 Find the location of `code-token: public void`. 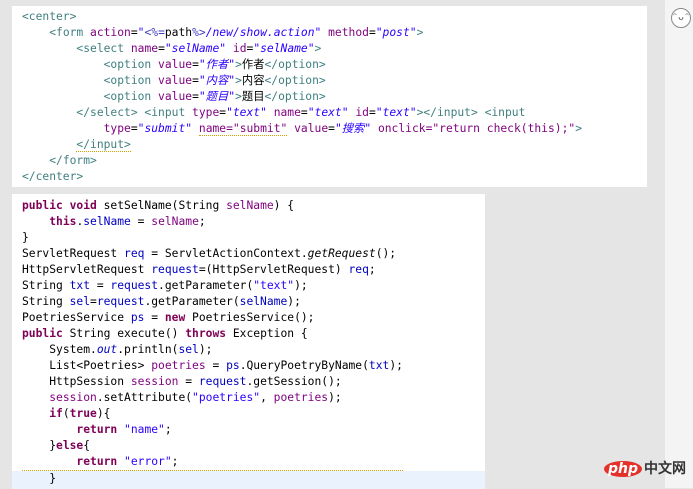

code-token: public void is located at coordinates (63, 205).